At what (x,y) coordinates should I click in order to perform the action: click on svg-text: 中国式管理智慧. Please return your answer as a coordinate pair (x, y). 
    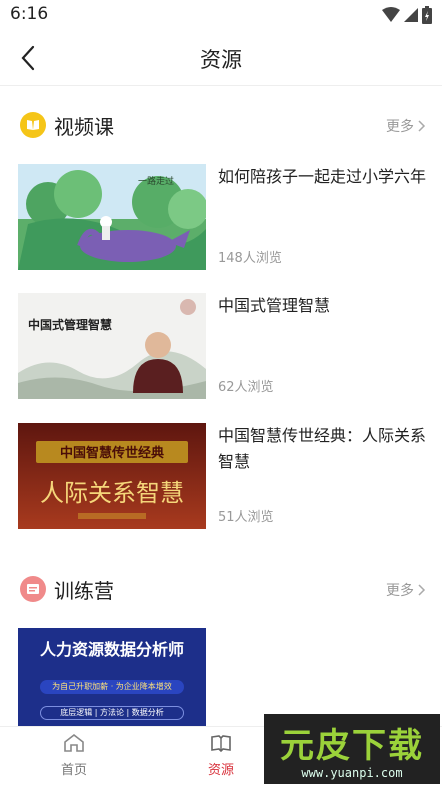
    Looking at the image, I should click on (70, 324).